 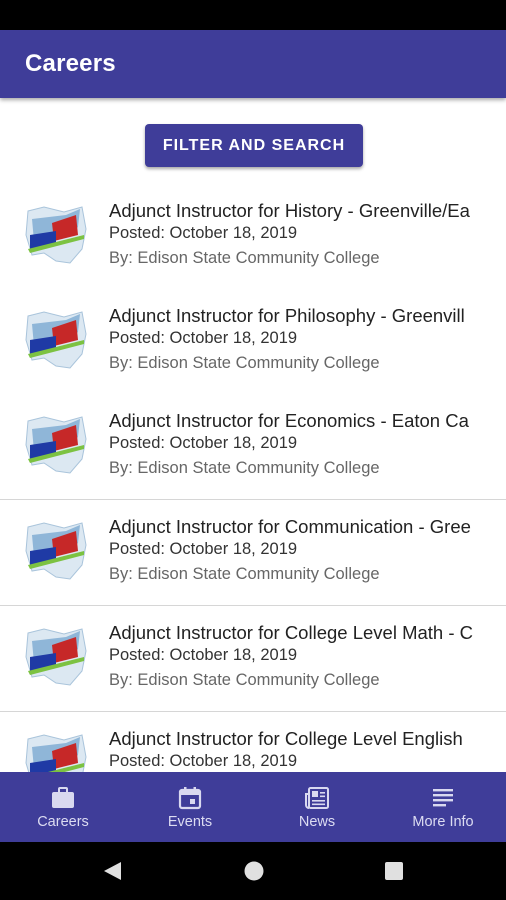 I want to click on menu-lines-icon, so click(x=443, y=798).